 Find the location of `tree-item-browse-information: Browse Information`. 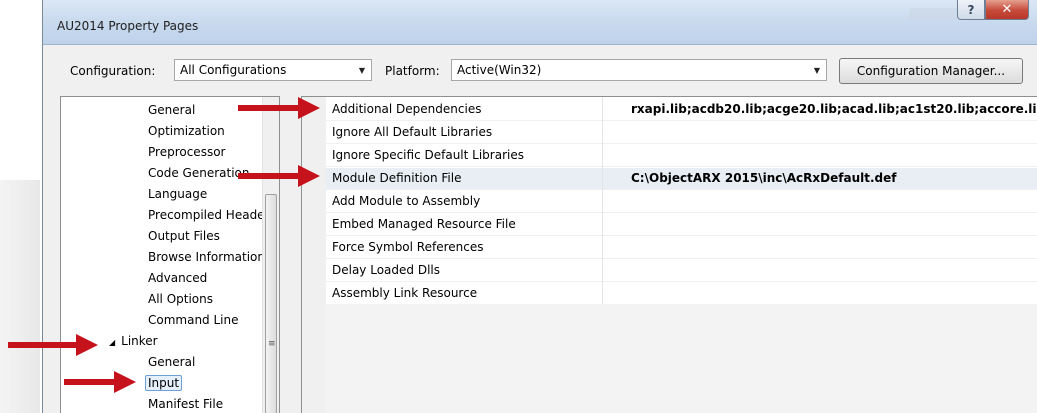

tree-item-browse-information: Browse Information is located at coordinates (206, 257).